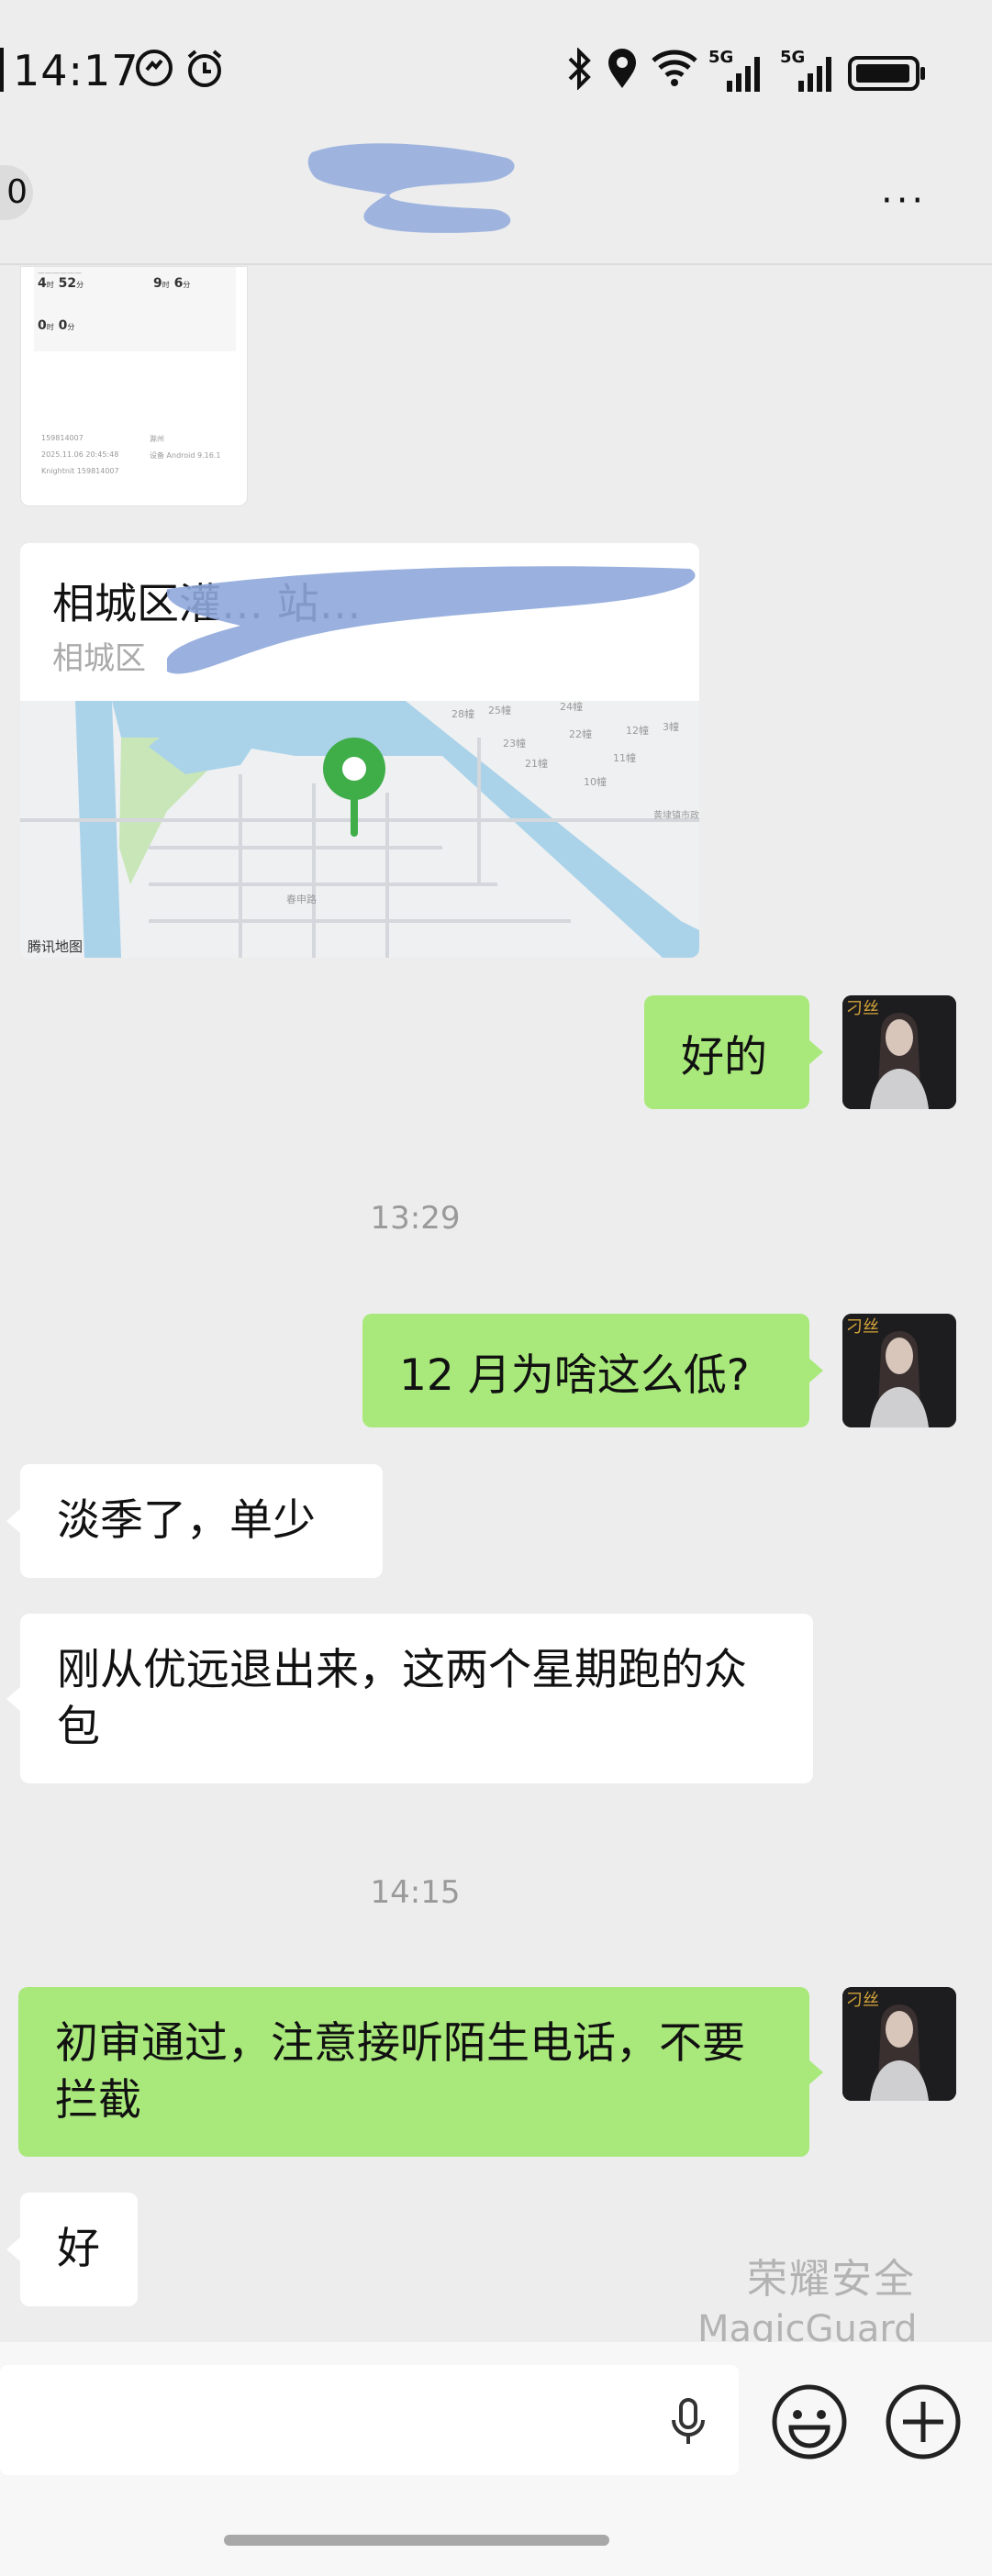 This screenshot has height=2576, width=992. What do you see at coordinates (676, 815) in the screenshot?
I see `map-label: 黄埭镇市政管理所` at bounding box center [676, 815].